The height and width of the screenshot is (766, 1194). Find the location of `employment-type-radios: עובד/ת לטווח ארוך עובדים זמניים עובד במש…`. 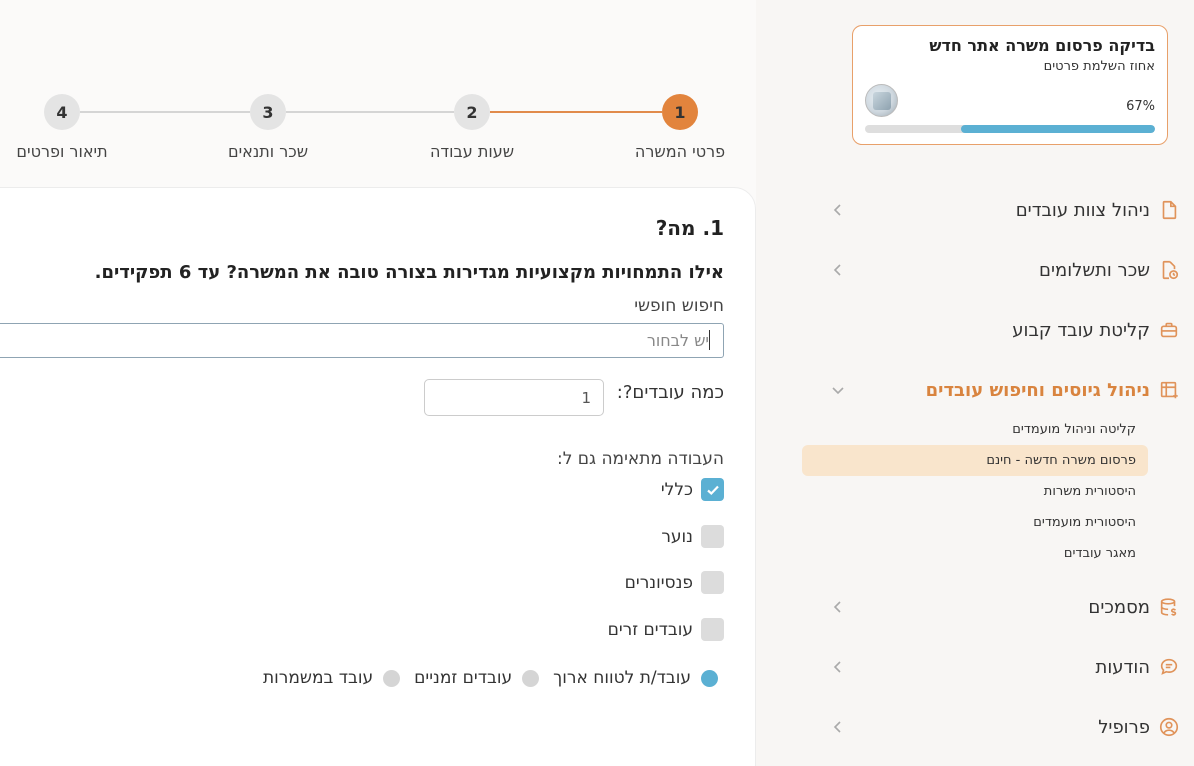

employment-type-radios: עובד/ת לטווח ארוך עובדים זמניים עובד במש… is located at coordinates (483, 678).